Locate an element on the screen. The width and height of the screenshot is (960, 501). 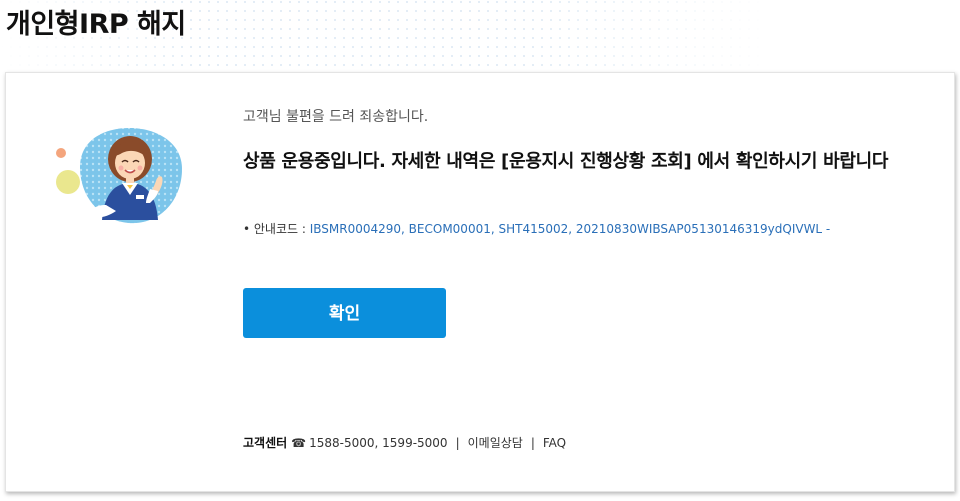
faq-link: FAQ is located at coordinates (554, 443).